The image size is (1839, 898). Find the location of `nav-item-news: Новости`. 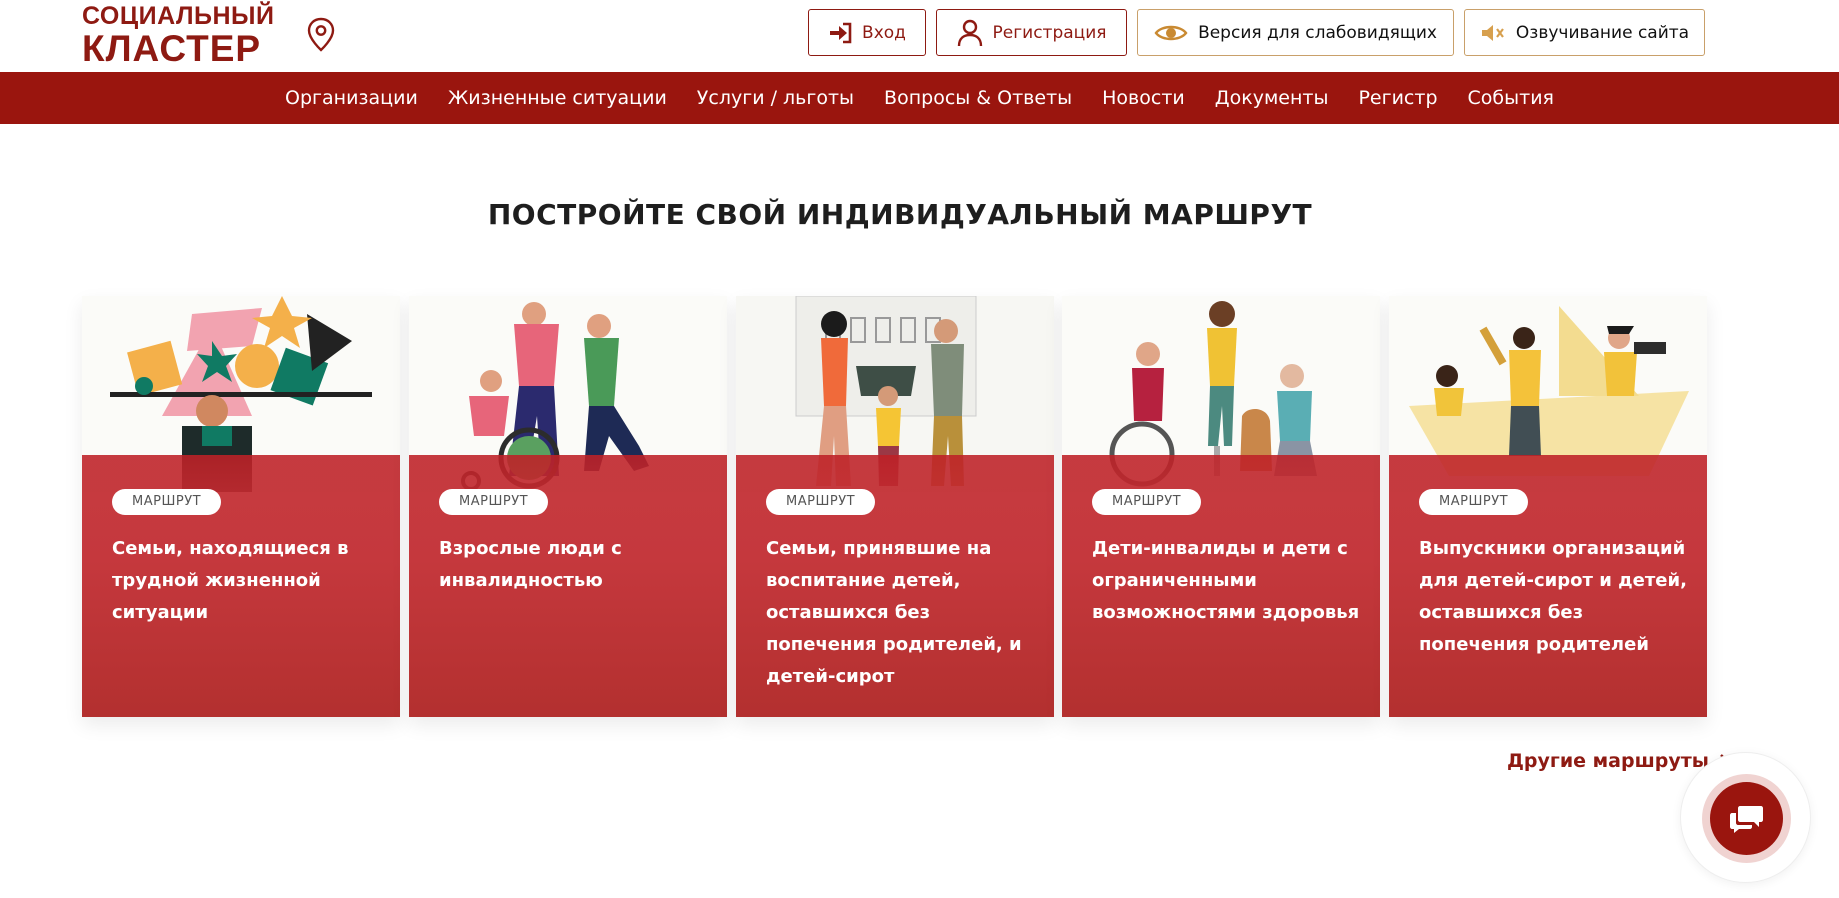

nav-item-news: Новости is located at coordinates (1143, 98).